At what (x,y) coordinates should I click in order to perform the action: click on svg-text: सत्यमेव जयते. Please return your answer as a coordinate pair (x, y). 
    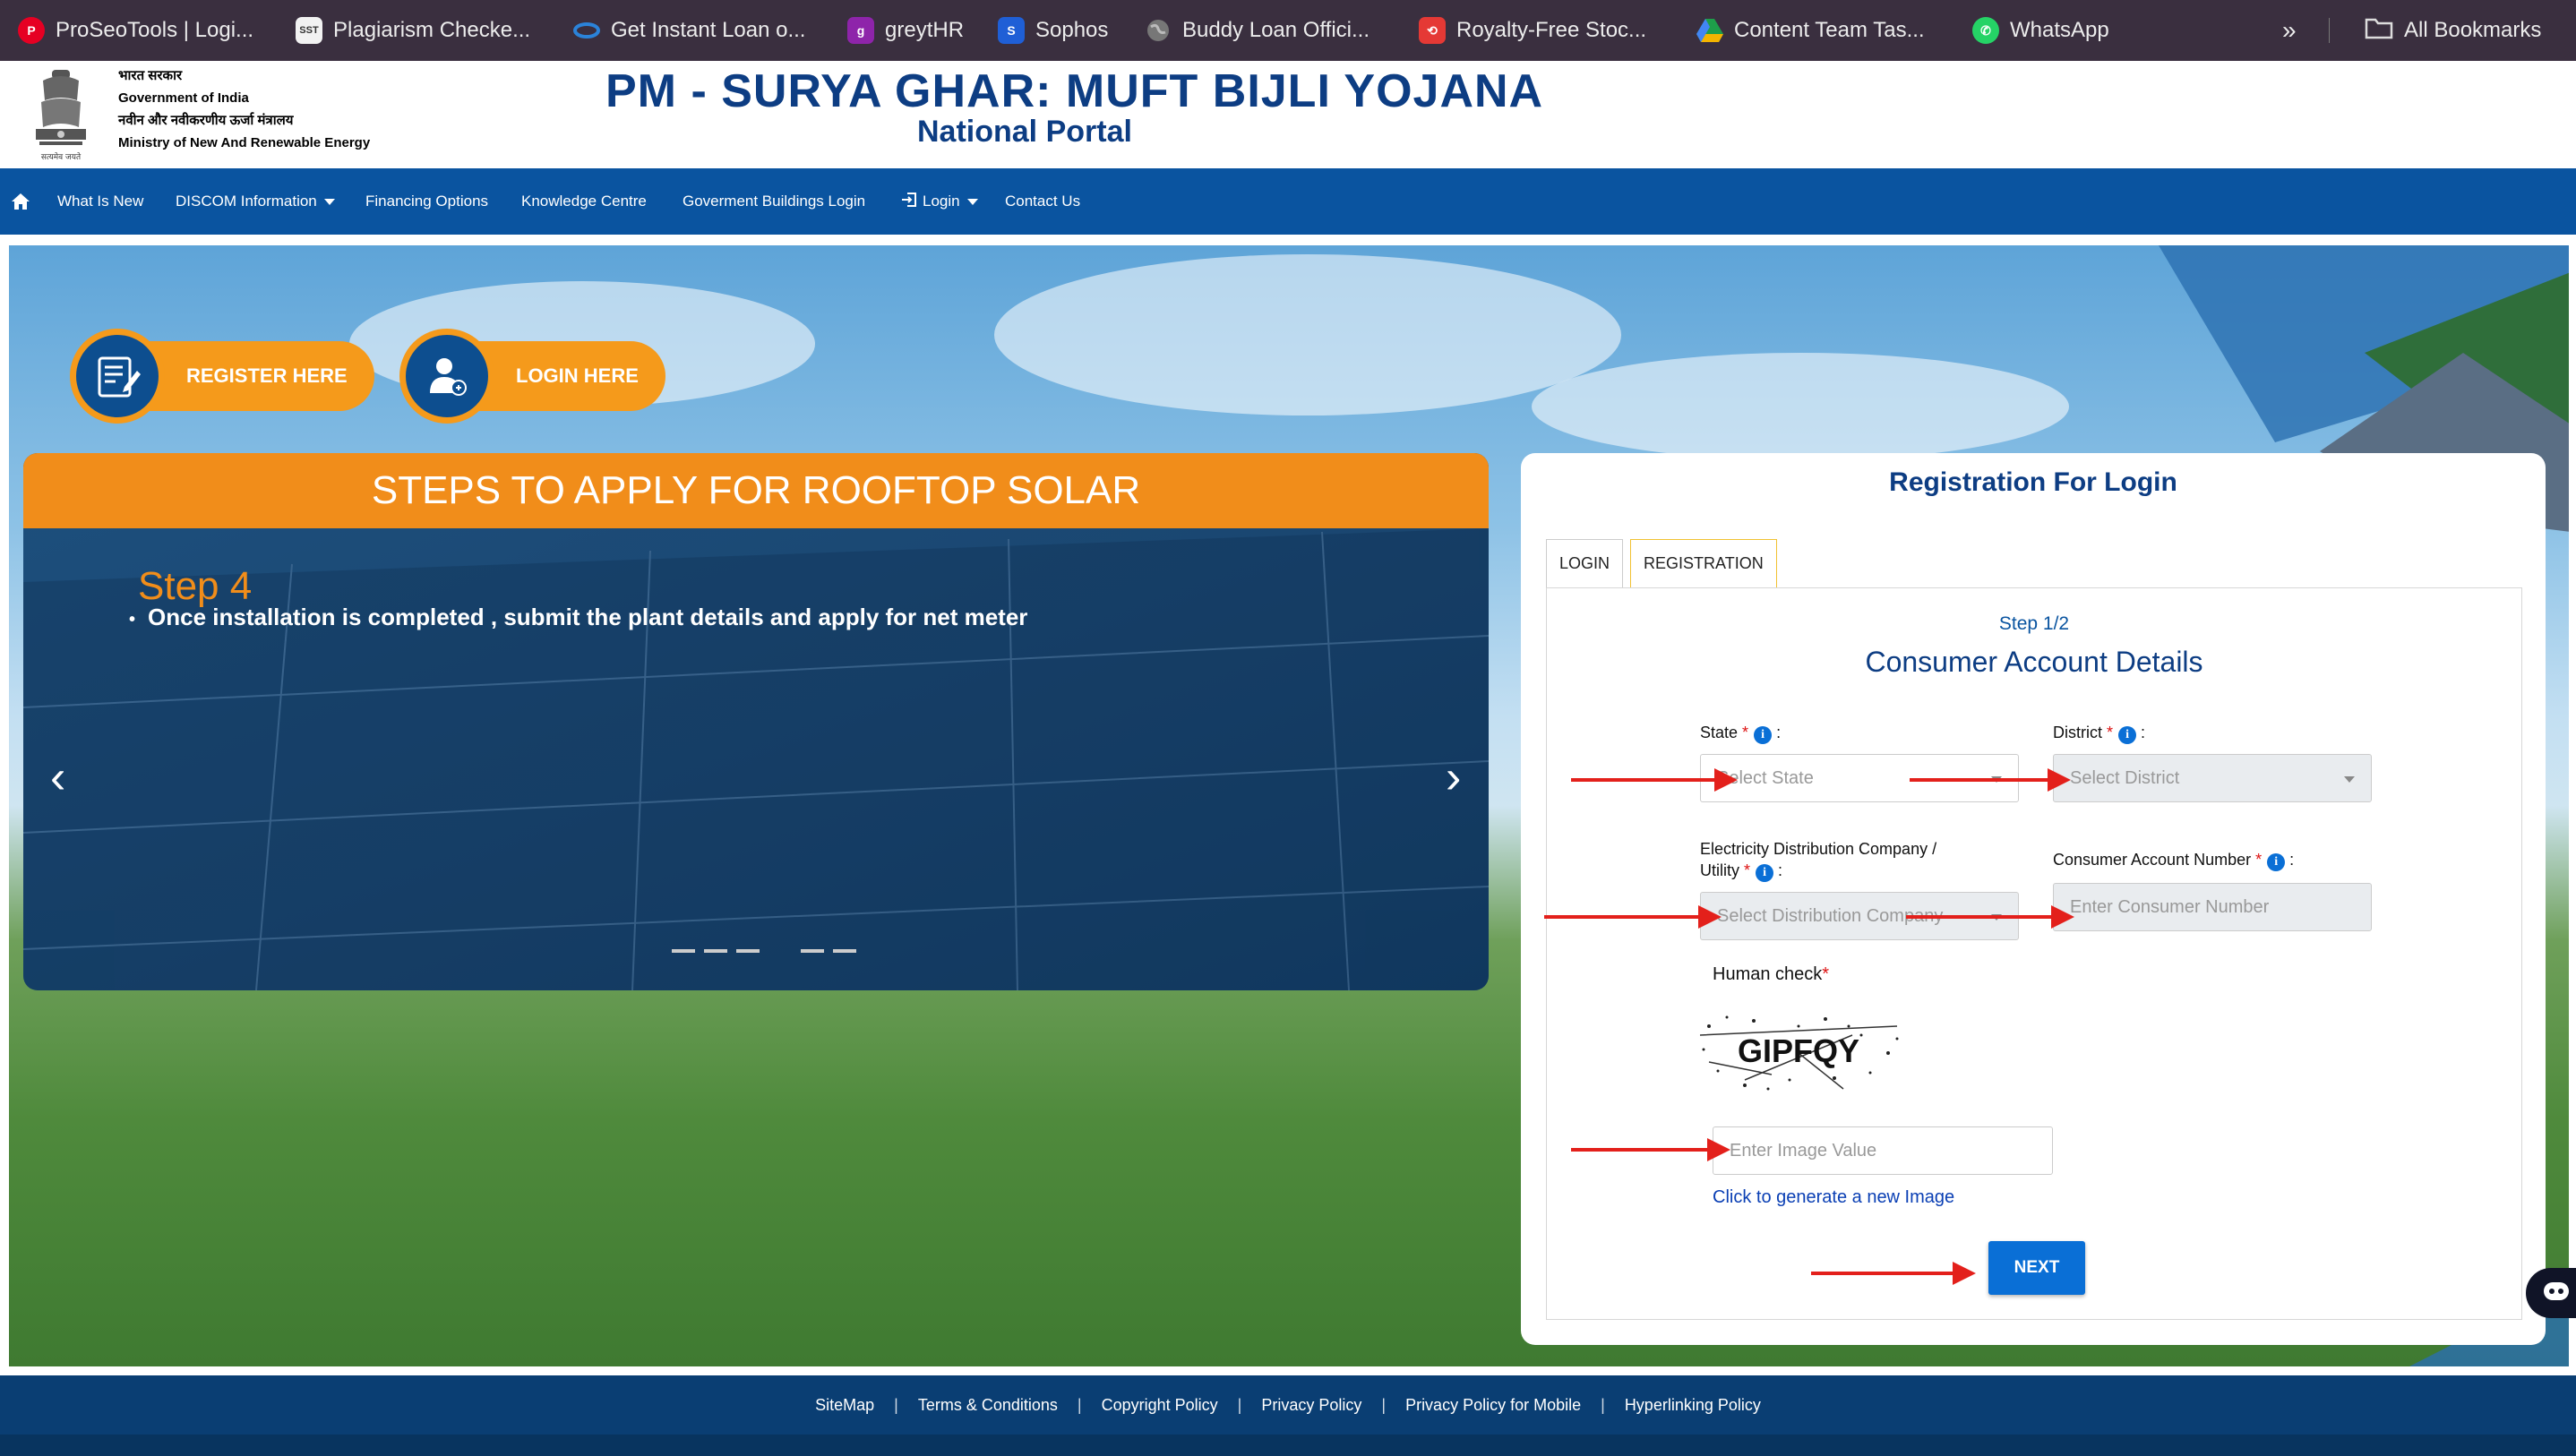
    Looking at the image, I should click on (61, 156).